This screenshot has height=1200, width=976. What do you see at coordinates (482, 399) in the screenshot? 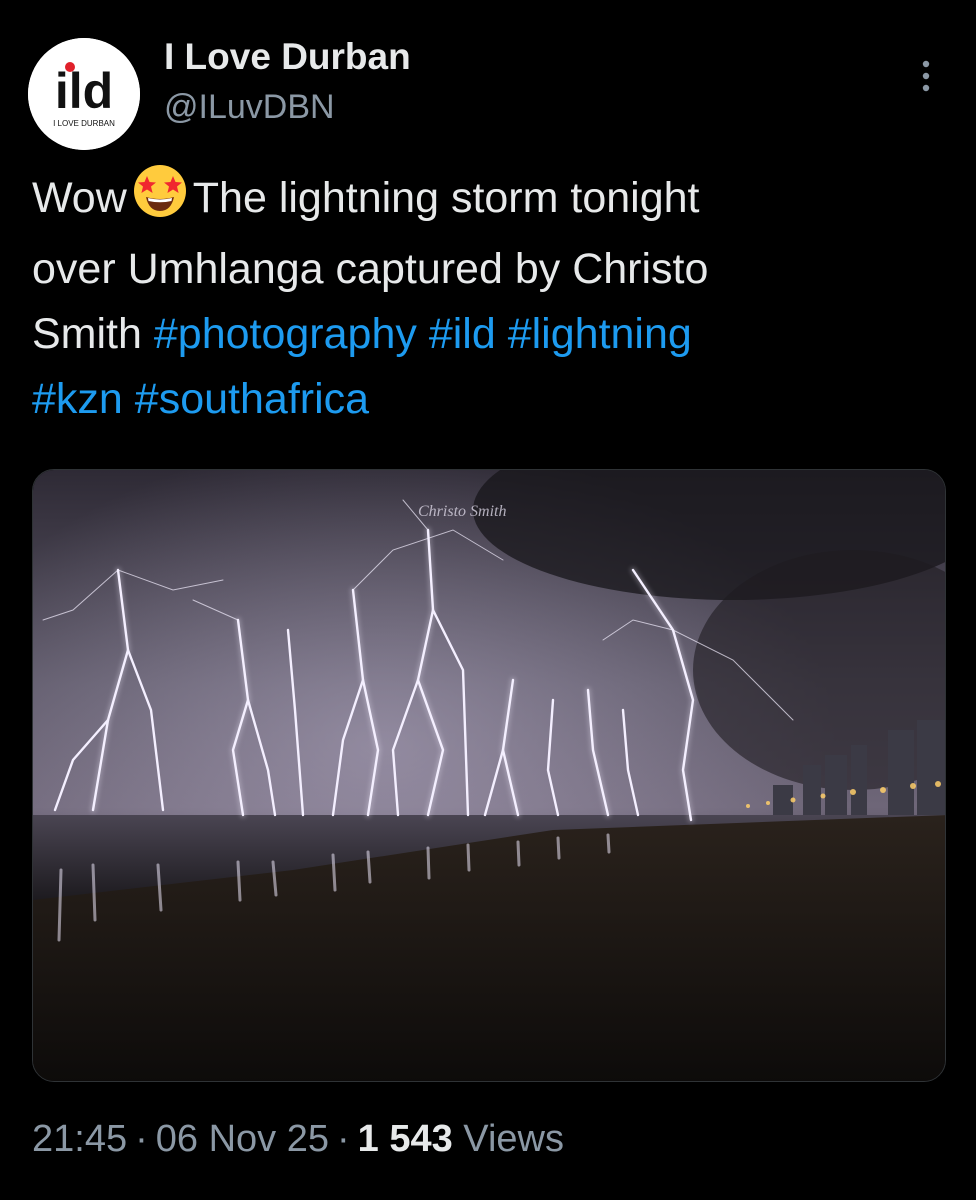
I see `tweet-line-4: #kzn #southafrica` at bounding box center [482, 399].